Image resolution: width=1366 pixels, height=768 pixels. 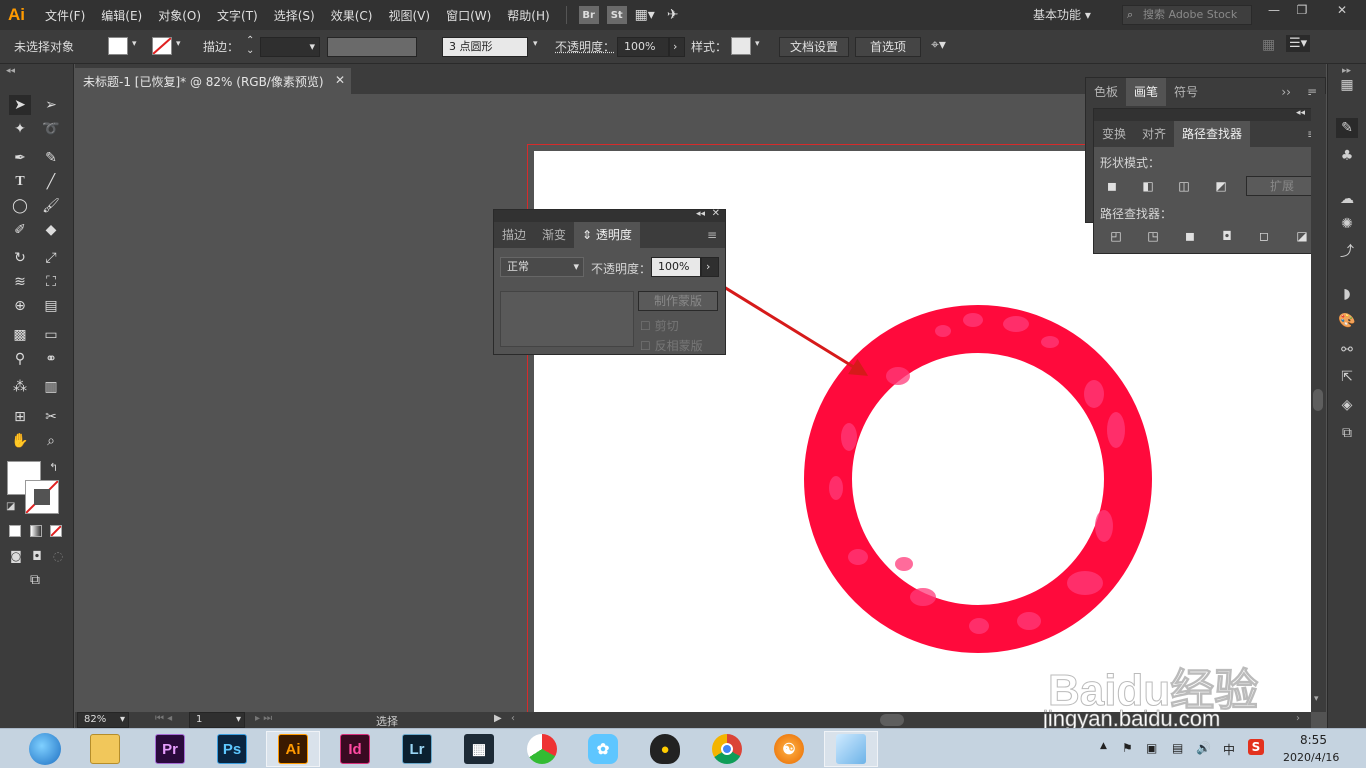 I want to click on menu-file: 文件(F), so click(x=65, y=15).